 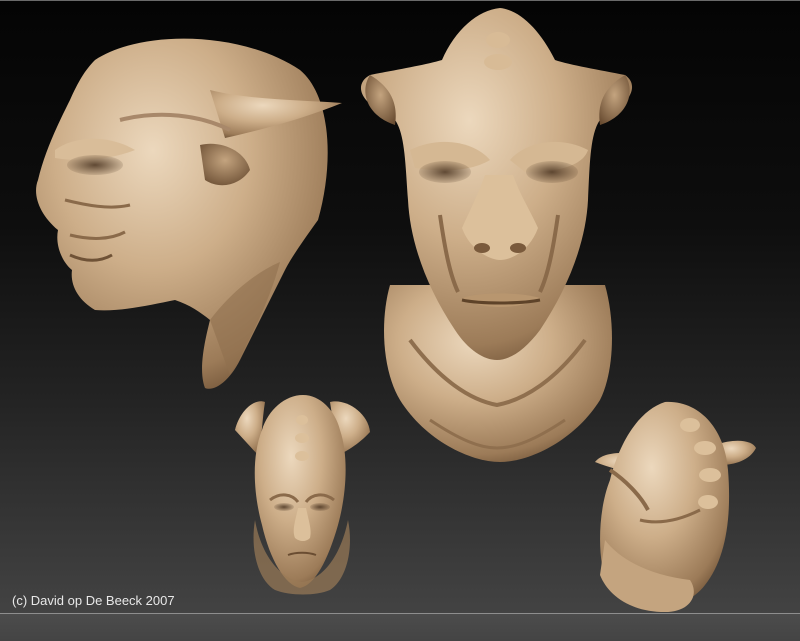 What do you see at coordinates (302, 495) in the screenshot?
I see `goblin-head-small-front-view` at bounding box center [302, 495].